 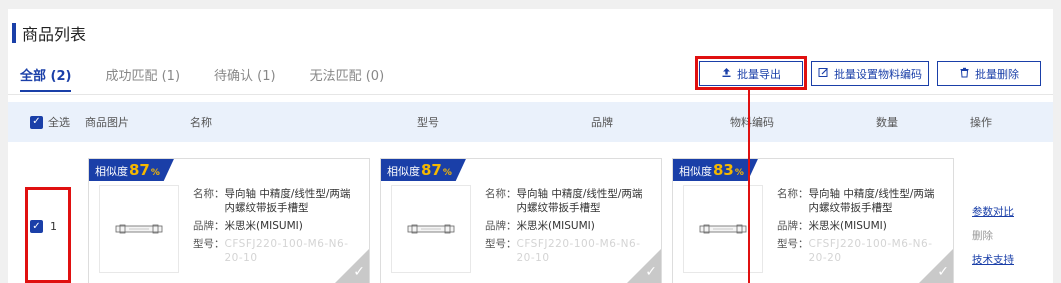 What do you see at coordinates (14, 33) in the screenshot?
I see `title-accent-bar` at bounding box center [14, 33].